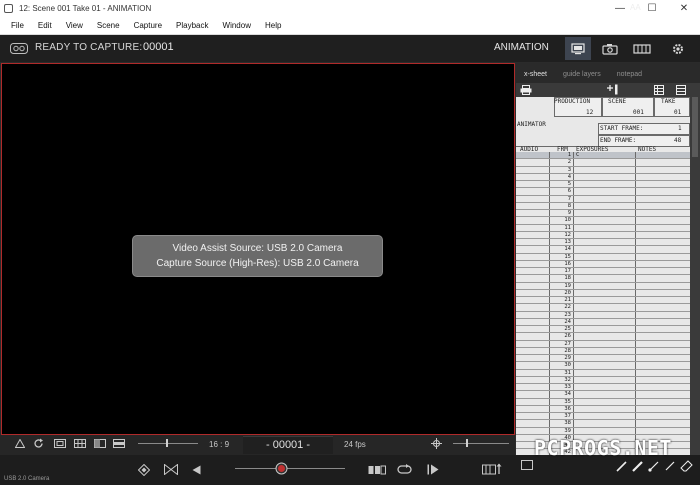 The width and height of the screenshot is (700, 485). What do you see at coordinates (17, 25) in the screenshot?
I see `menu-file: File` at bounding box center [17, 25].